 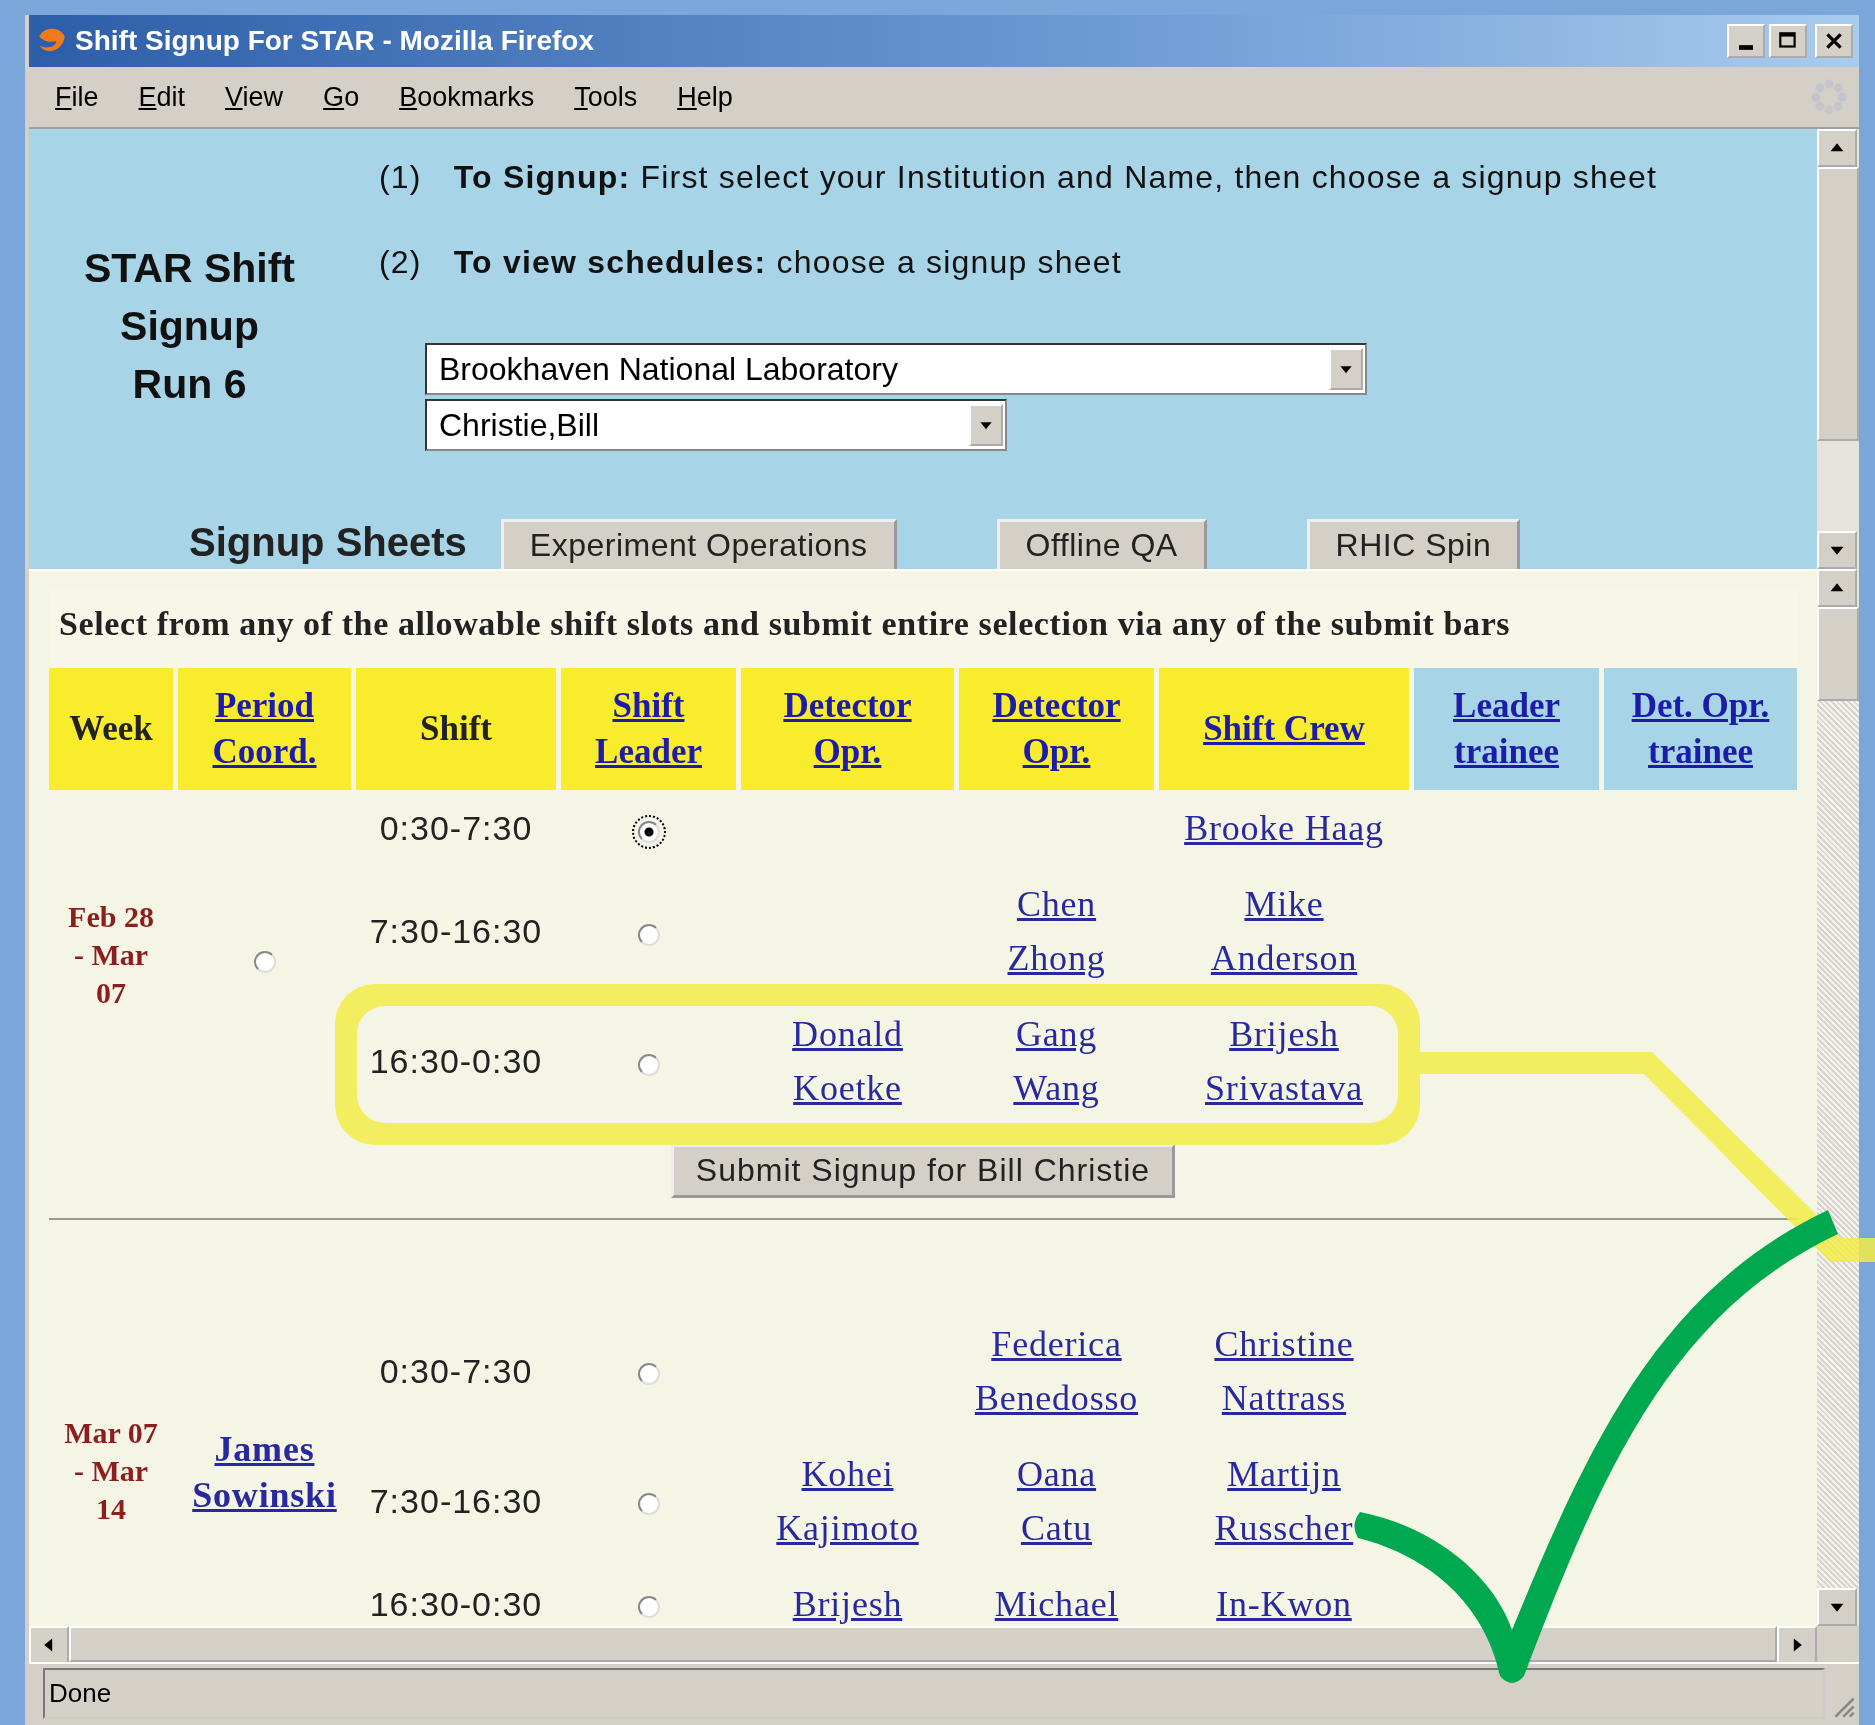 What do you see at coordinates (934, 1693) in the screenshot?
I see `status-text: Done` at bounding box center [934, 1693].